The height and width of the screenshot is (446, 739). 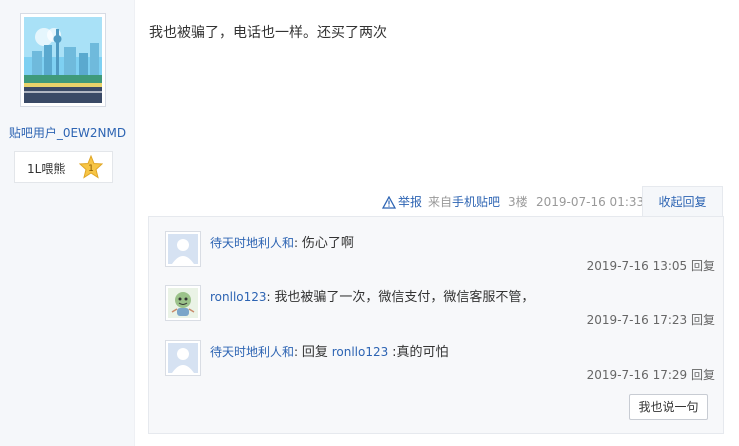 I want to click on author-avatar, so click(x=63, y=60).